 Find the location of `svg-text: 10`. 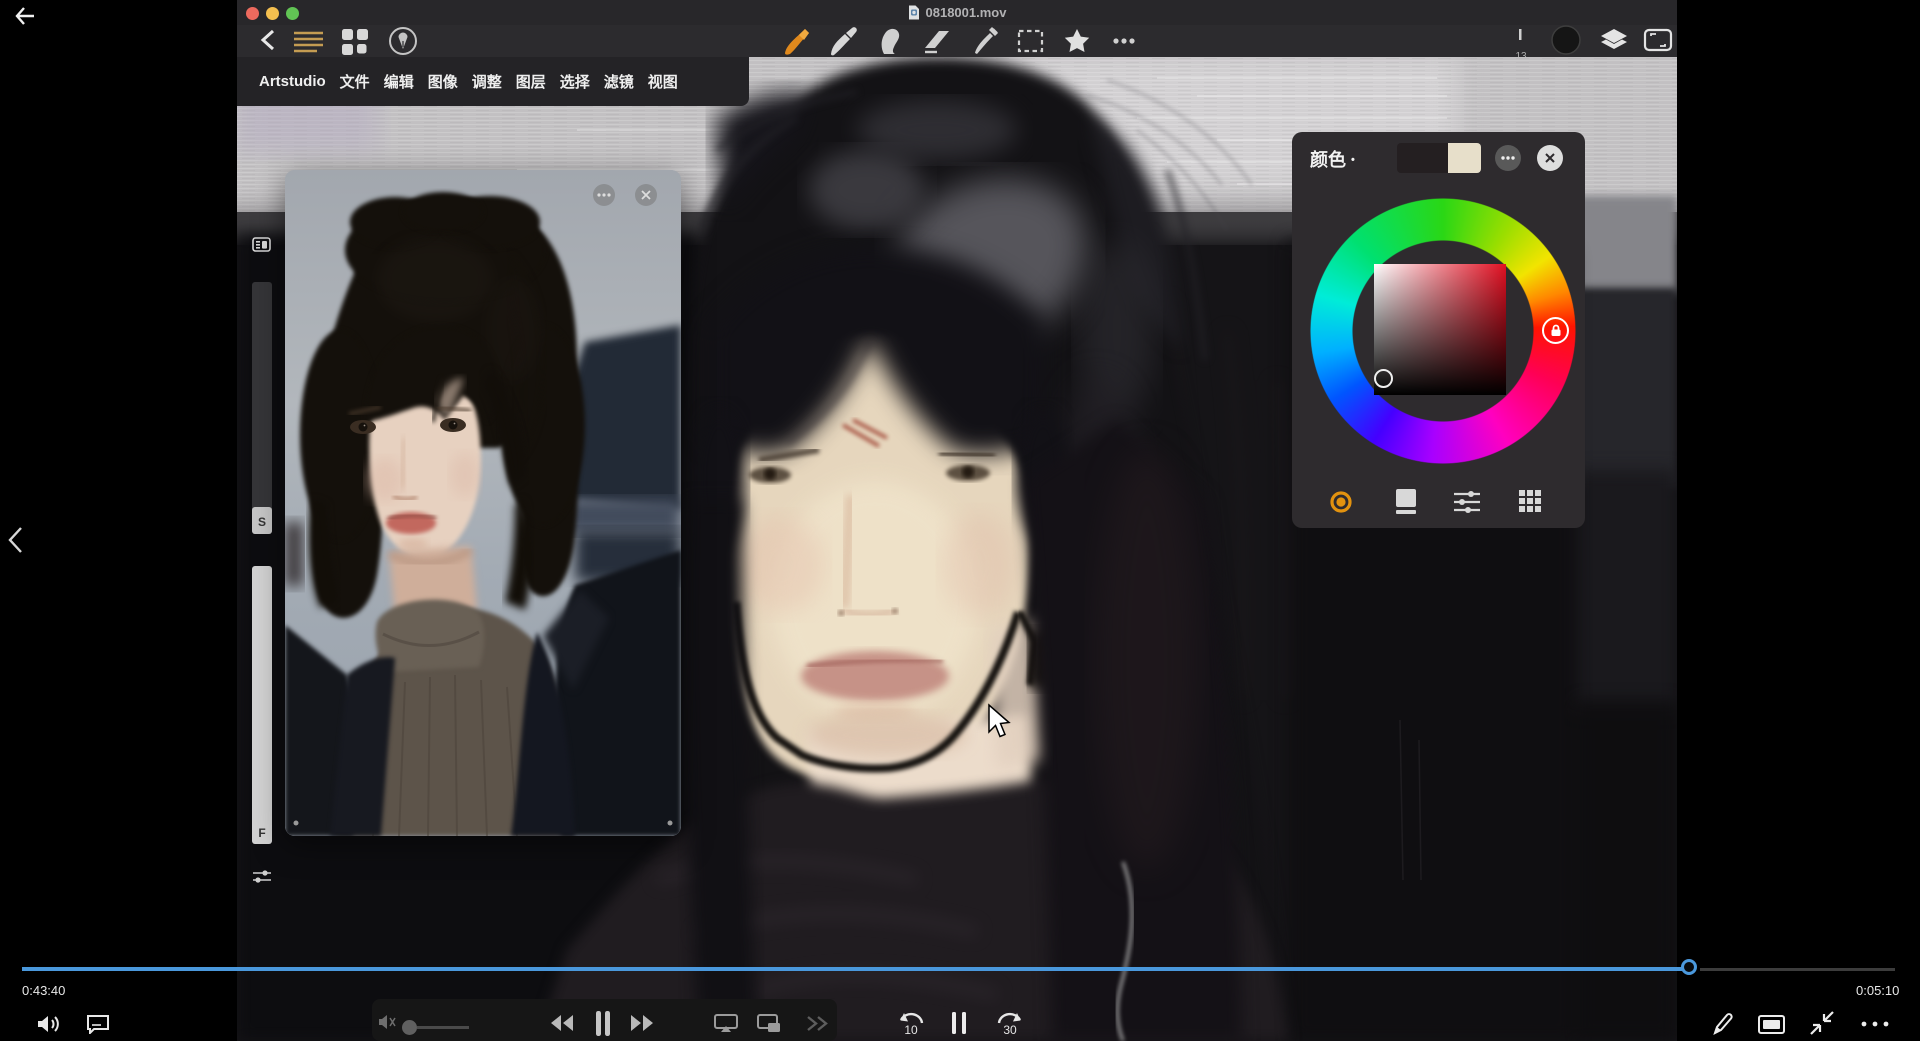

svg-text: 10 is located at coordinates (911, 1030).